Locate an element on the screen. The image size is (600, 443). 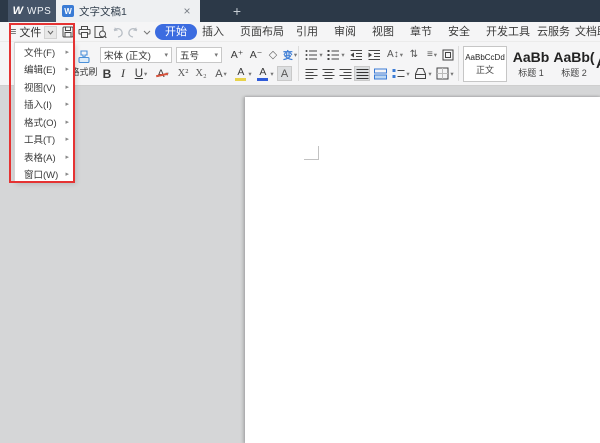
menu-item-label: 窗口(W) is located at coordinates (41, 176).